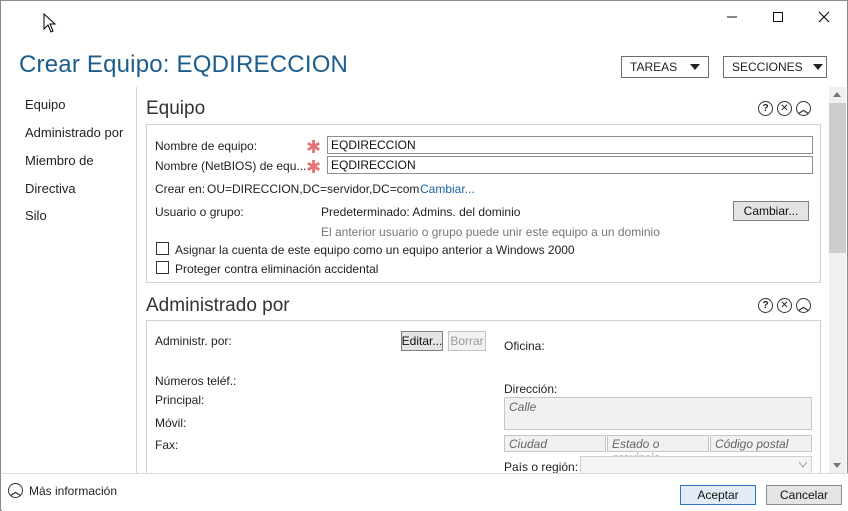 The image size is (848, 511). I want to click on proteger-checkbox-label: Proteger contra eliminación accidental, so click(277, 269).